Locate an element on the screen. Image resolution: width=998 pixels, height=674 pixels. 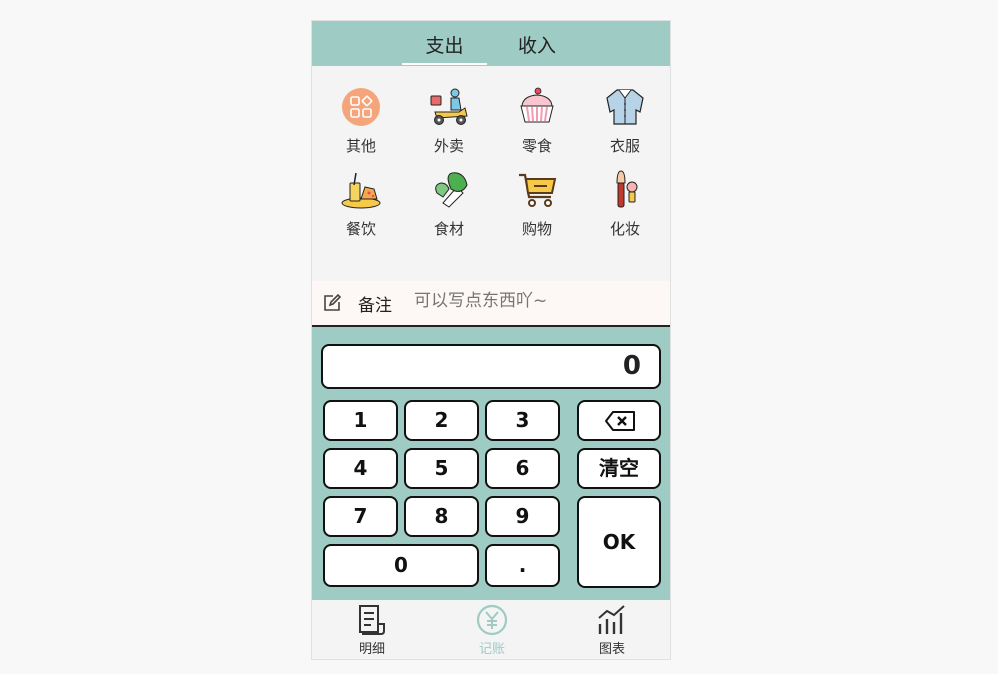
category-makeup: 化妆 is located at coordinates (625, 206).